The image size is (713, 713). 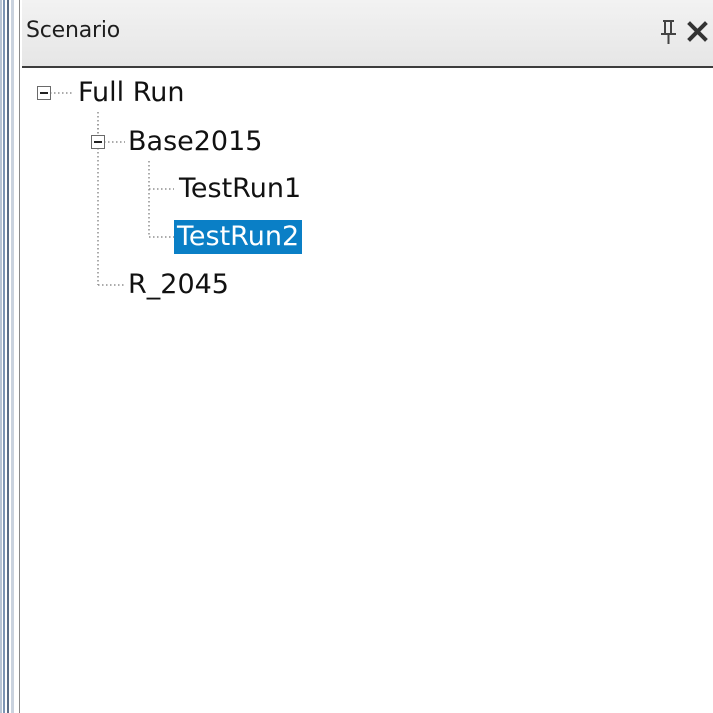 What do you see at coordinates (98, 142) in the screenshot?
I see `collapse-toggle-base2015` at bounding box center [98, 142].